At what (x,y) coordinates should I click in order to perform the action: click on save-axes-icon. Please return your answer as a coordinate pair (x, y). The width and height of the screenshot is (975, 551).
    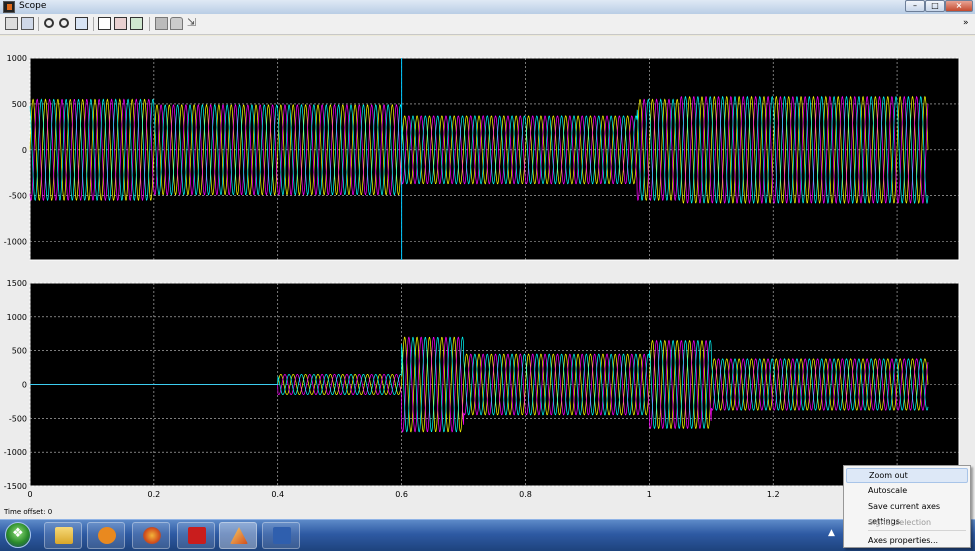
    Looking at the image, I should click on (120, 23).